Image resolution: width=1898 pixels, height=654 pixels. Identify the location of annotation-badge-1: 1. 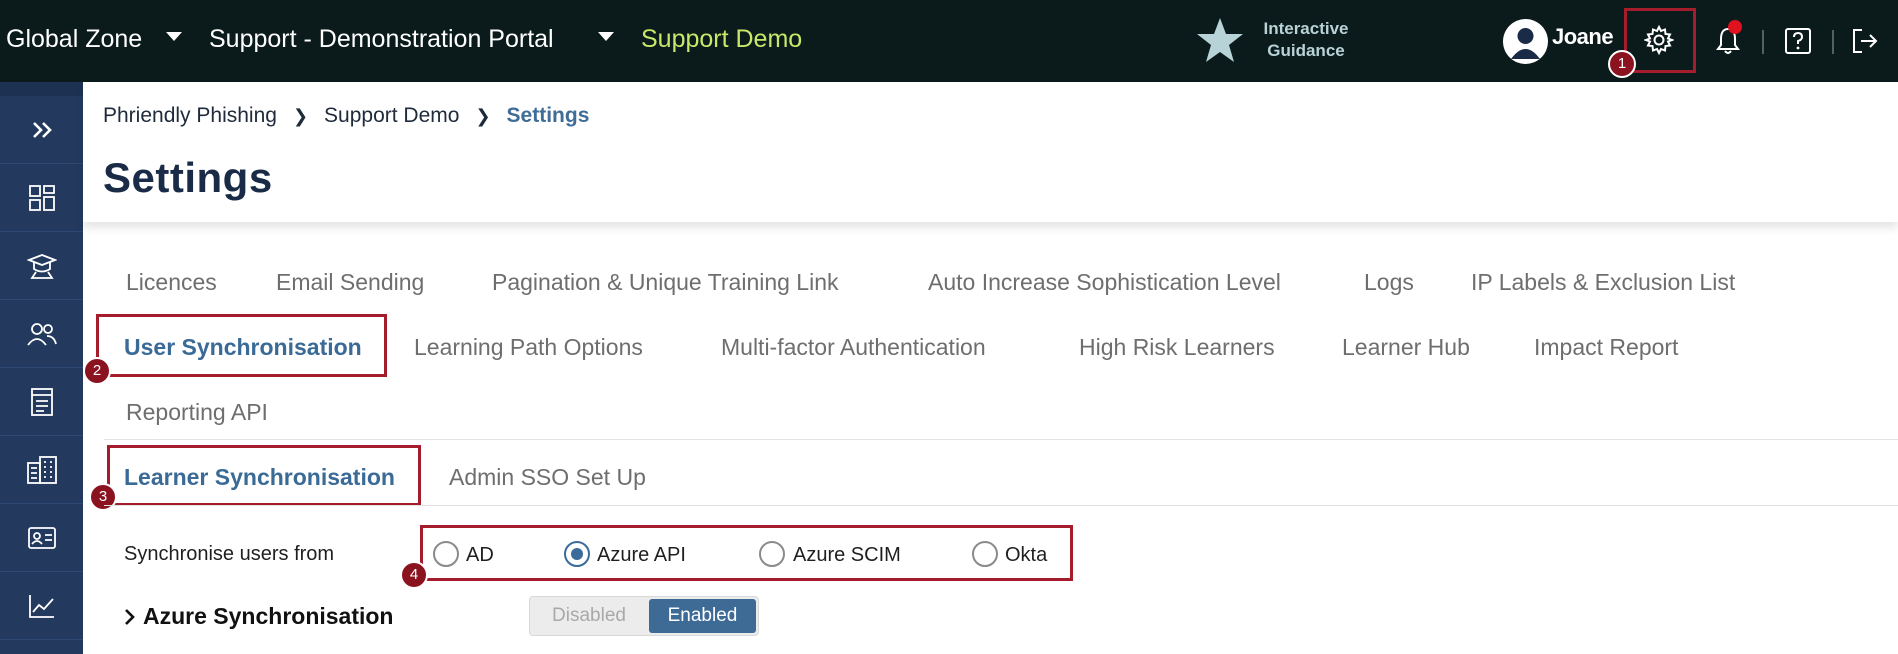
(1622, 64).